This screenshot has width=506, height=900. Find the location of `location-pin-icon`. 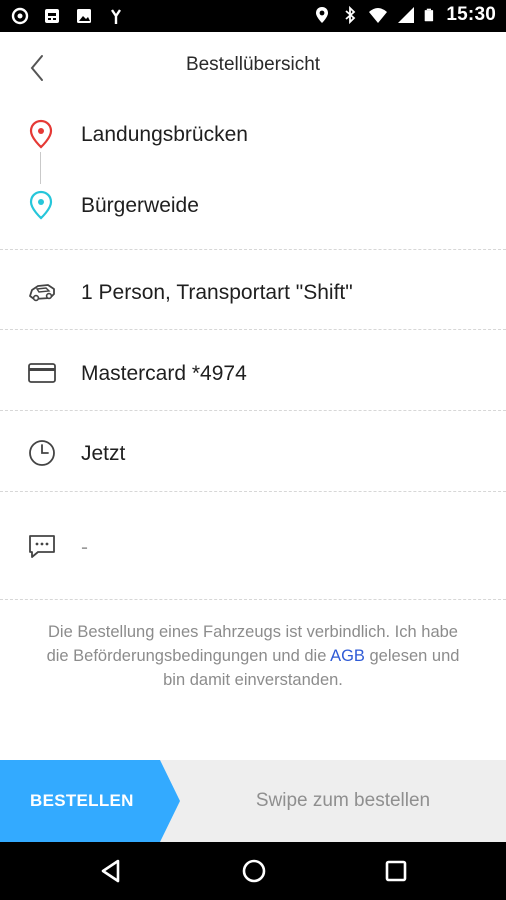

location-pin-icon is located at coordinates (322, 15).